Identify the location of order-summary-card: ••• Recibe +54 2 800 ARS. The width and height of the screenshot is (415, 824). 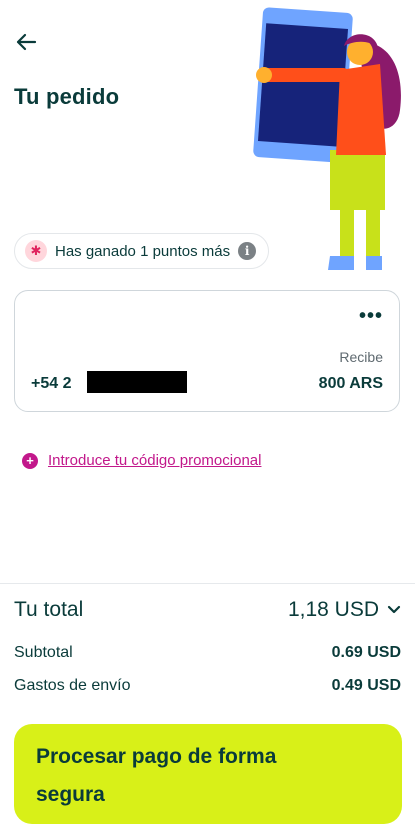
(207, 351).